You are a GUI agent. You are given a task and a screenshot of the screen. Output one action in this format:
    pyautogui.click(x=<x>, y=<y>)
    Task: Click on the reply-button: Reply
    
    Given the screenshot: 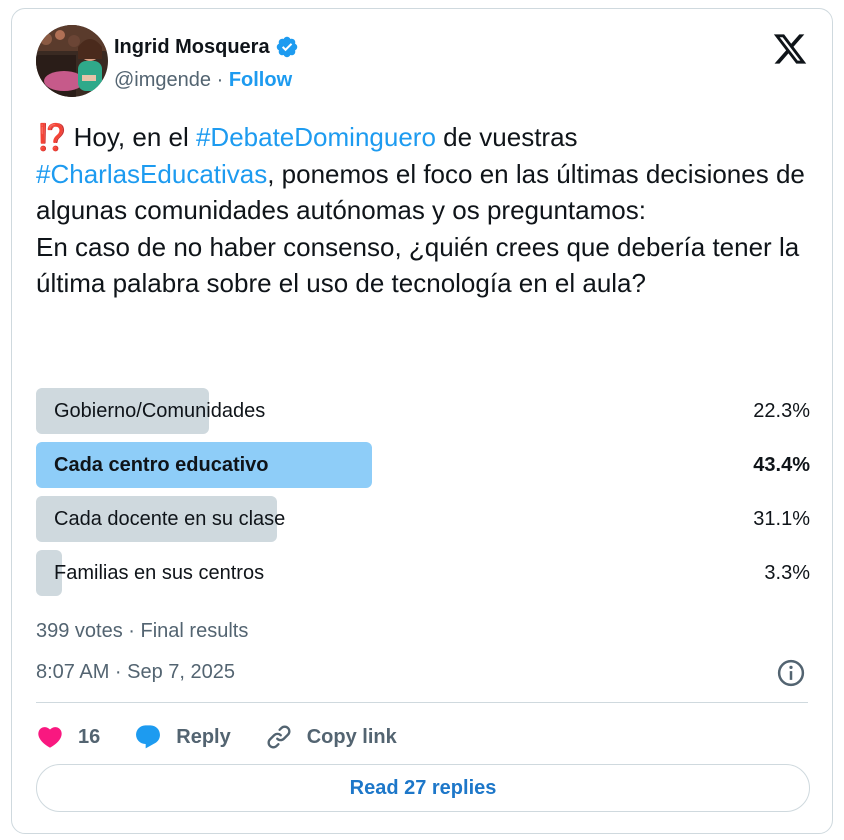 What is the action you would take?
    pyautogui.click(x=182, y=737)
    